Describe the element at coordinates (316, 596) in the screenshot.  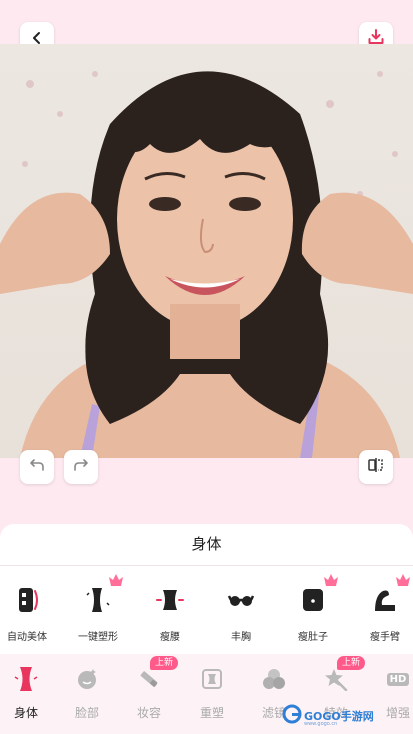
I see `slim-belly-icon` at that location.